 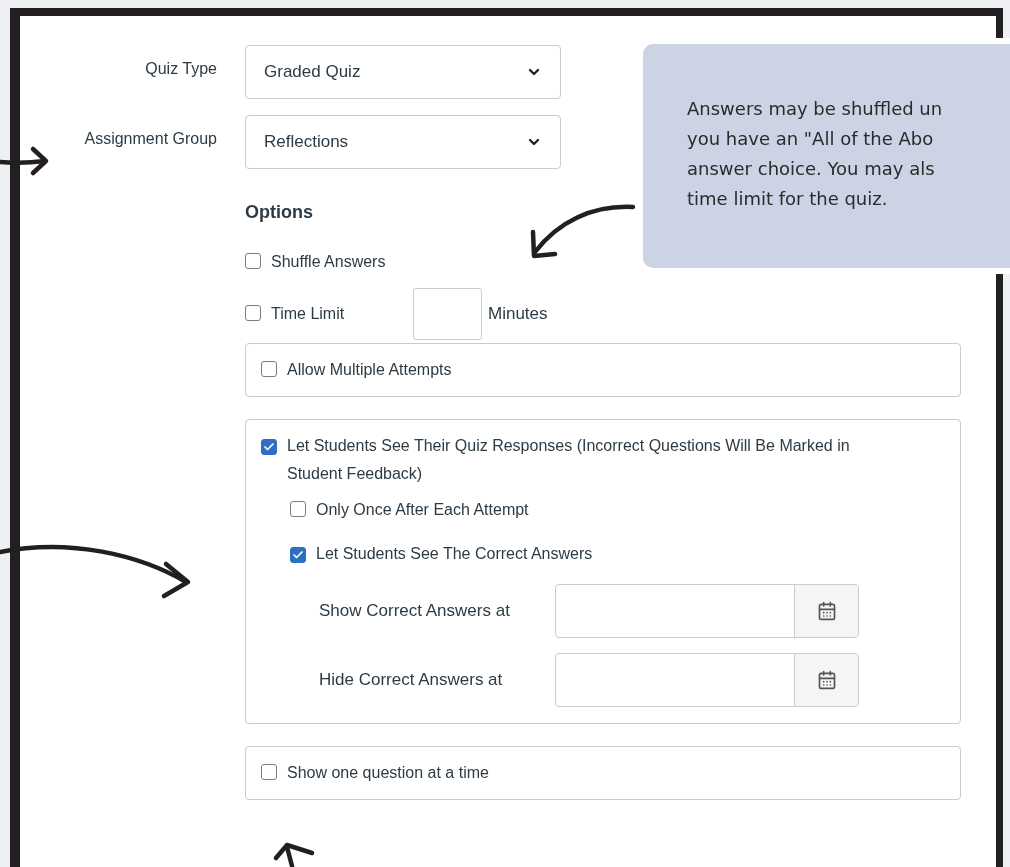 What do you see at coordinates (788, 199) in the screenshot?
I see `callout-text: time limit for the quiz.` at bounding box center [788, 199].